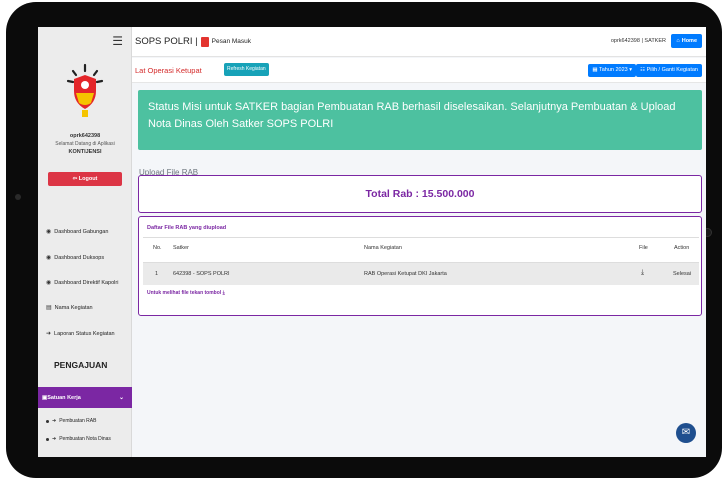 This screenshot has height=480, width=728. I want to click on chat-icon: ✉, so click(686, 433).